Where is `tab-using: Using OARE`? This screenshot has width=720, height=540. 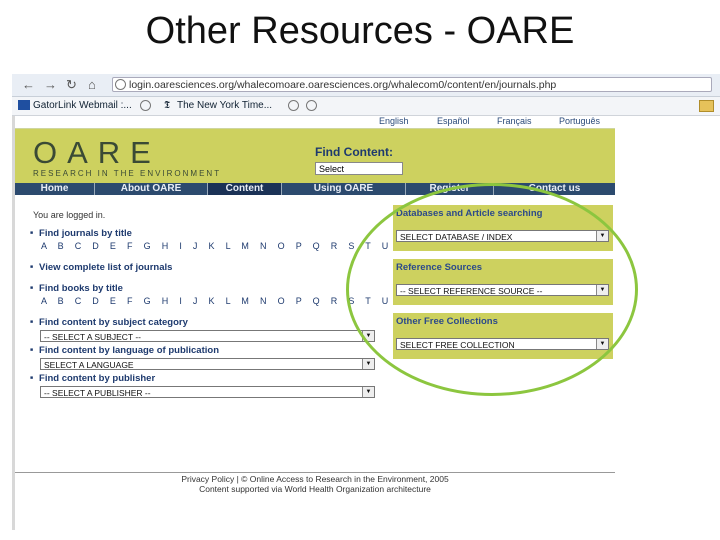
tab-using: Using OARE is located at coordinates (344, 189).